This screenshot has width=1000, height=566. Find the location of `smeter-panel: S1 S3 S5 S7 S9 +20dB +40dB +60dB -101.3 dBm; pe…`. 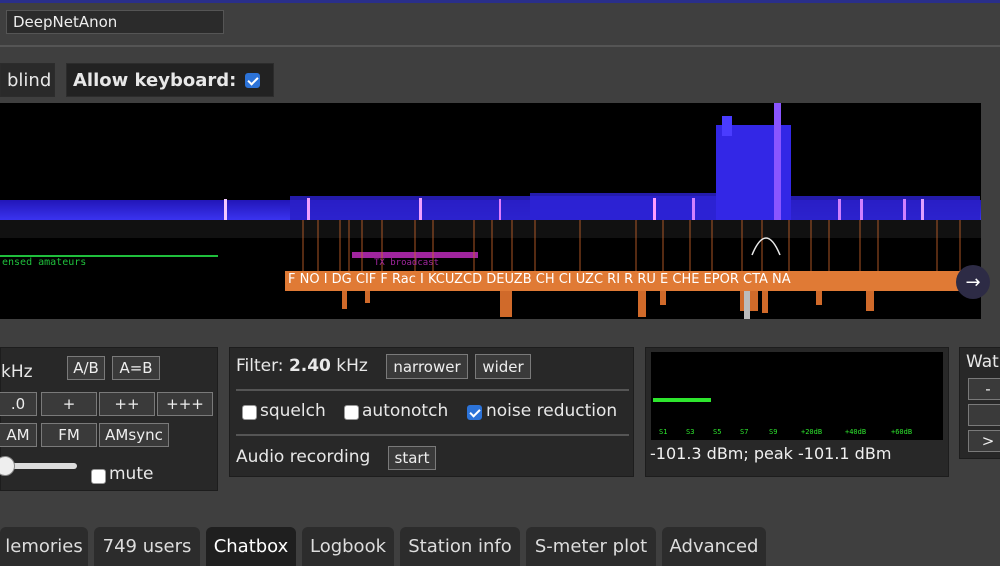

smeter-panel: S1 S3 S5 S7 S9 +20dB +40dB +60dB -101.3 dBm; pe… is located at coordinates (797, 412).